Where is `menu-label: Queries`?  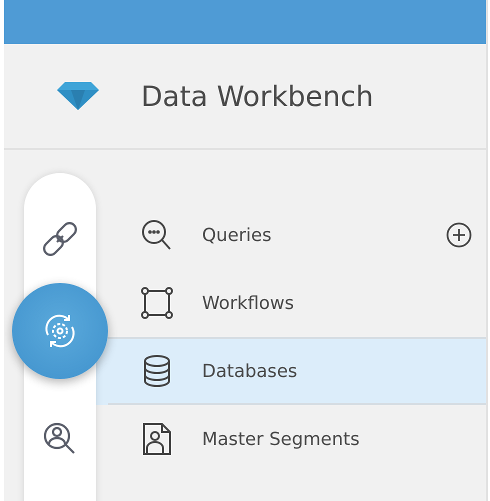 menu-label: Queries is located at coordinates (237, 235).